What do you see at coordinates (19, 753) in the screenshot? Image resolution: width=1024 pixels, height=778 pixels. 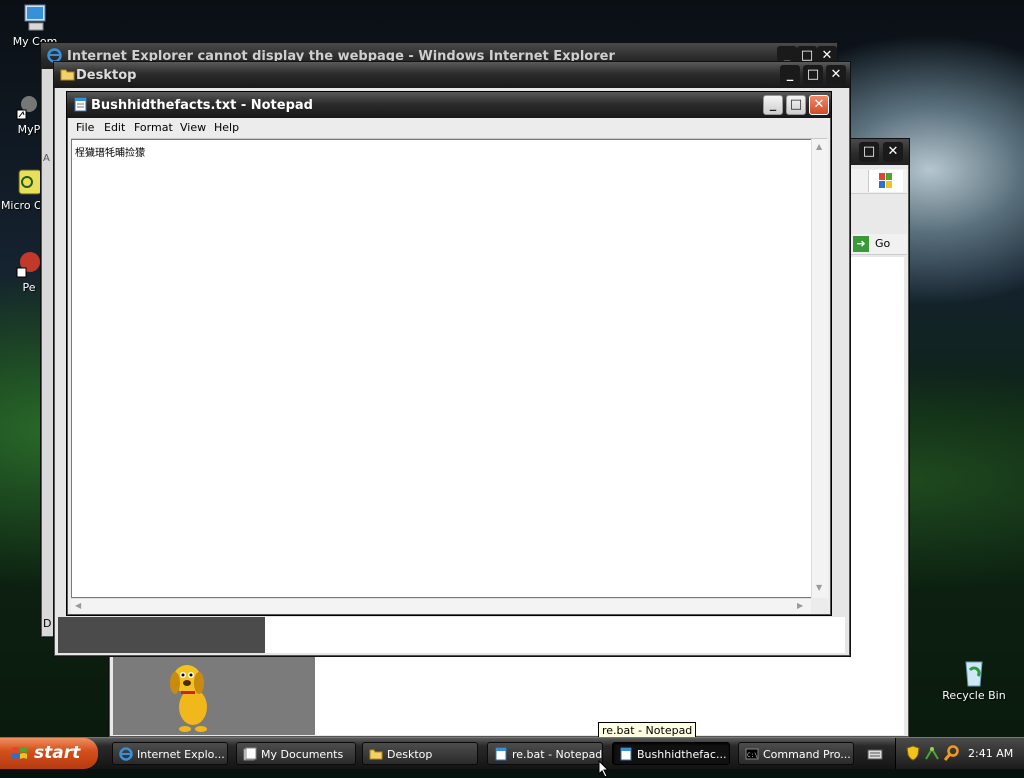 I see `windows-flag-icon` at bounding box center [19, 753].